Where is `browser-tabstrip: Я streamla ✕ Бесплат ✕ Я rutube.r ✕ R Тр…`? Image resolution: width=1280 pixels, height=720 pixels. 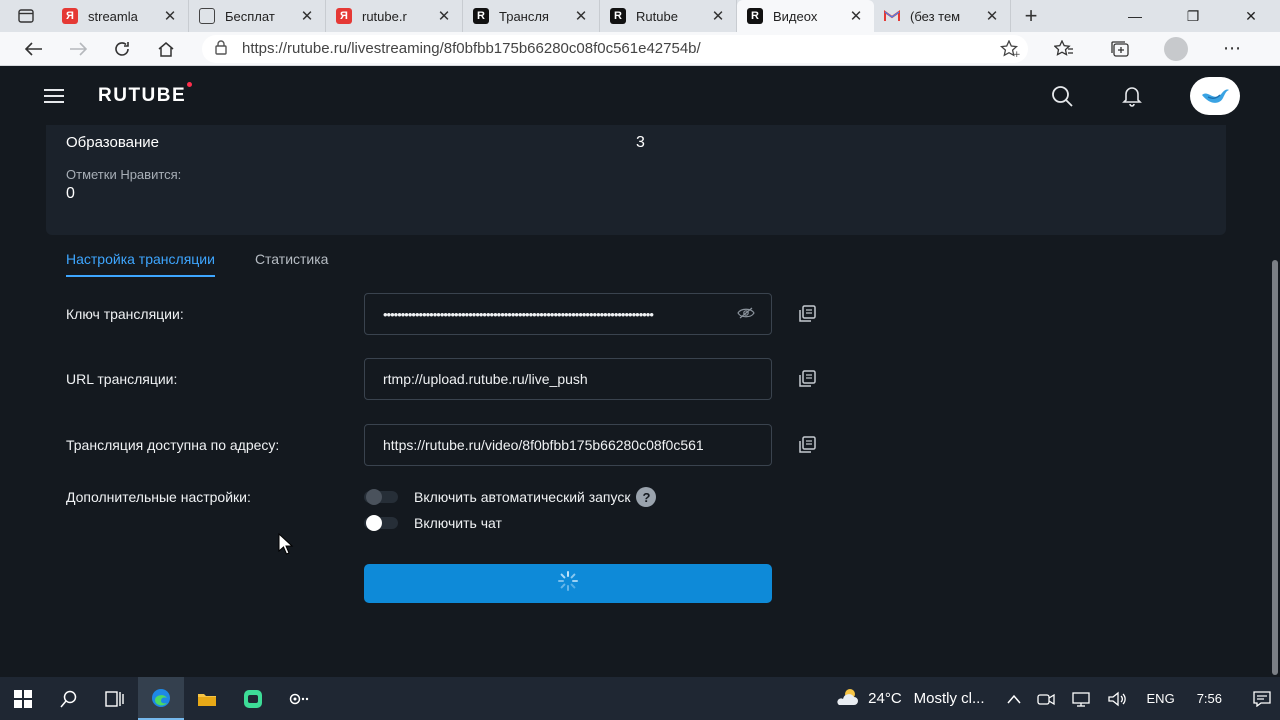
browser-tabstrip: Я streamla ✕ Бесплат ✕ Я rutube.r ✕ R Тр… is located at coordinates (640, 16).